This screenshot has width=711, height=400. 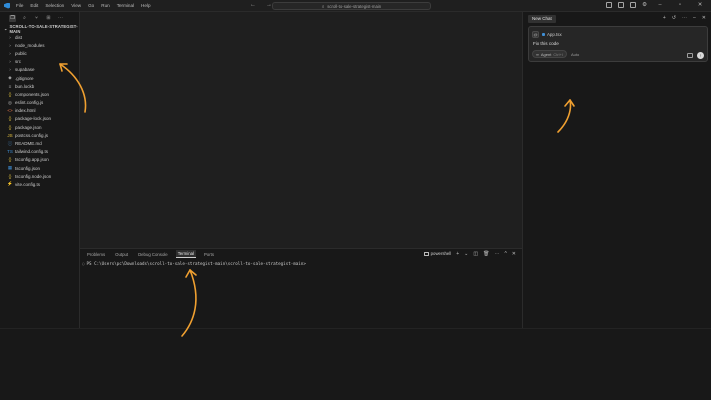 I want to click on chat-actions: + ↺ ⋯ – ✕, so click(x=684, y=18).